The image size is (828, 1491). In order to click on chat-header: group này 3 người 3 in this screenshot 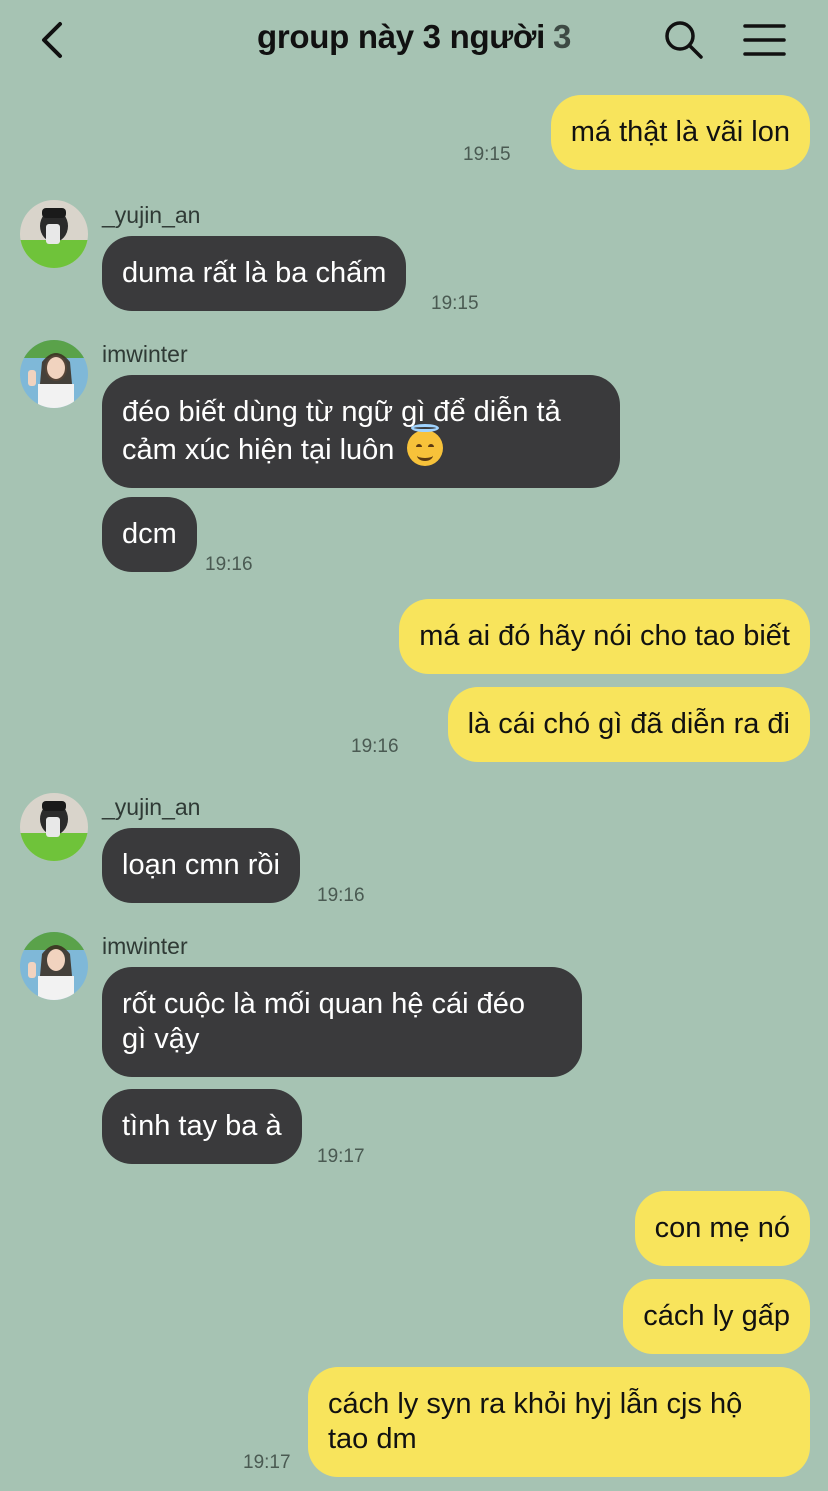, I will do `click(414, 40)`.